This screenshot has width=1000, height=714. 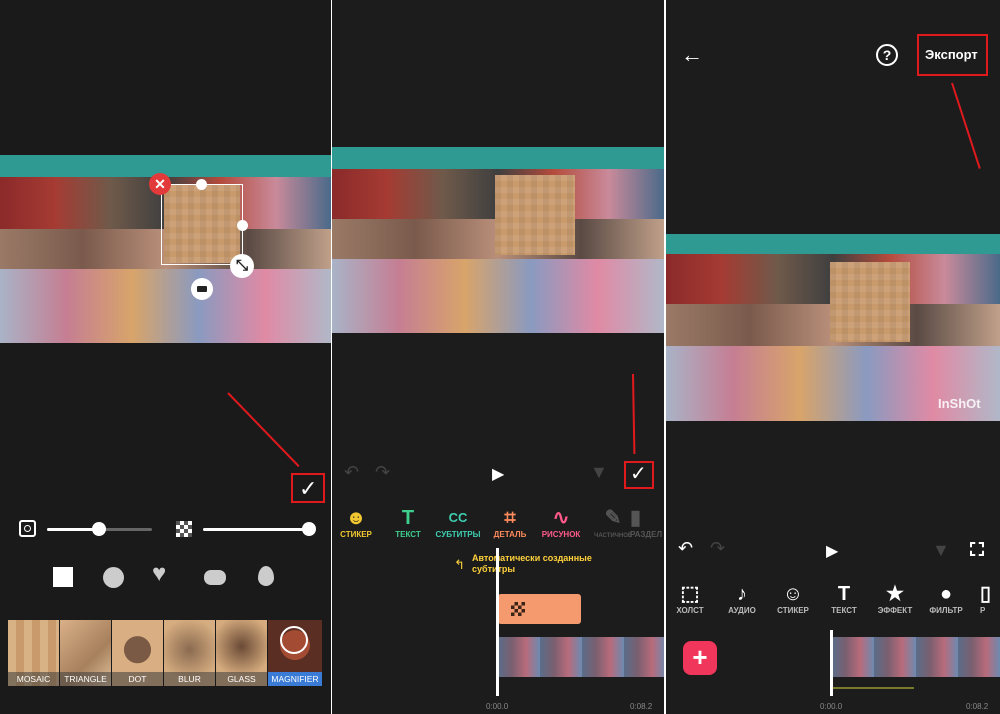 I want to click on filter-label: MAGNIFIER, so click(x=295, y=679).